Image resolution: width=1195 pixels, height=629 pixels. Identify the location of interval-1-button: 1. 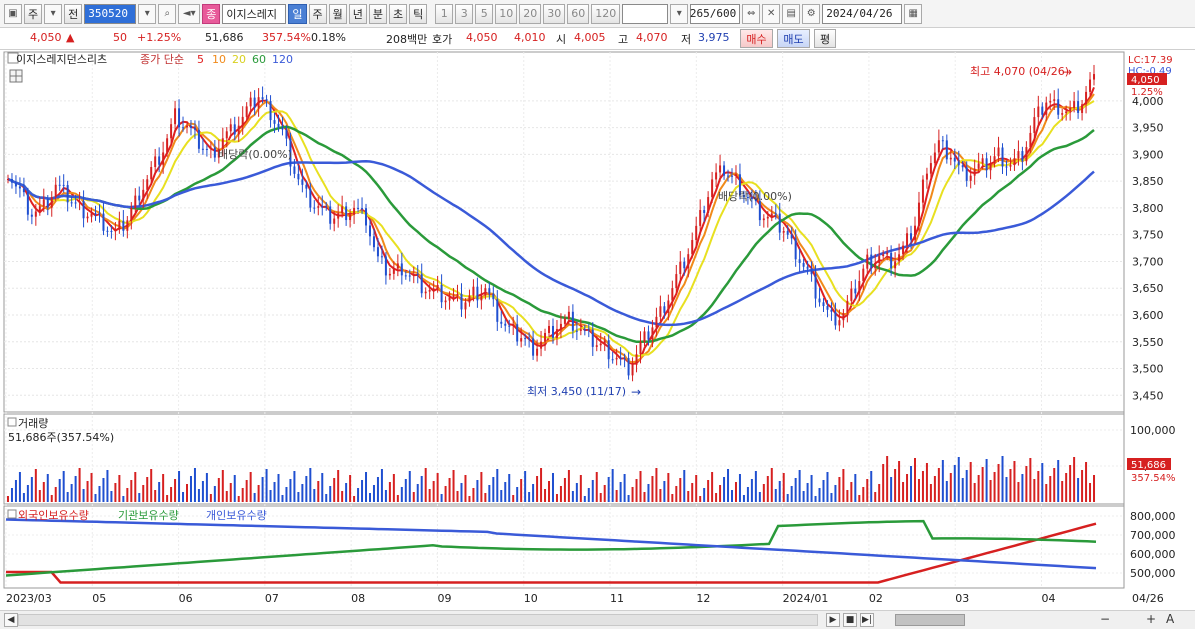
(444, 13).